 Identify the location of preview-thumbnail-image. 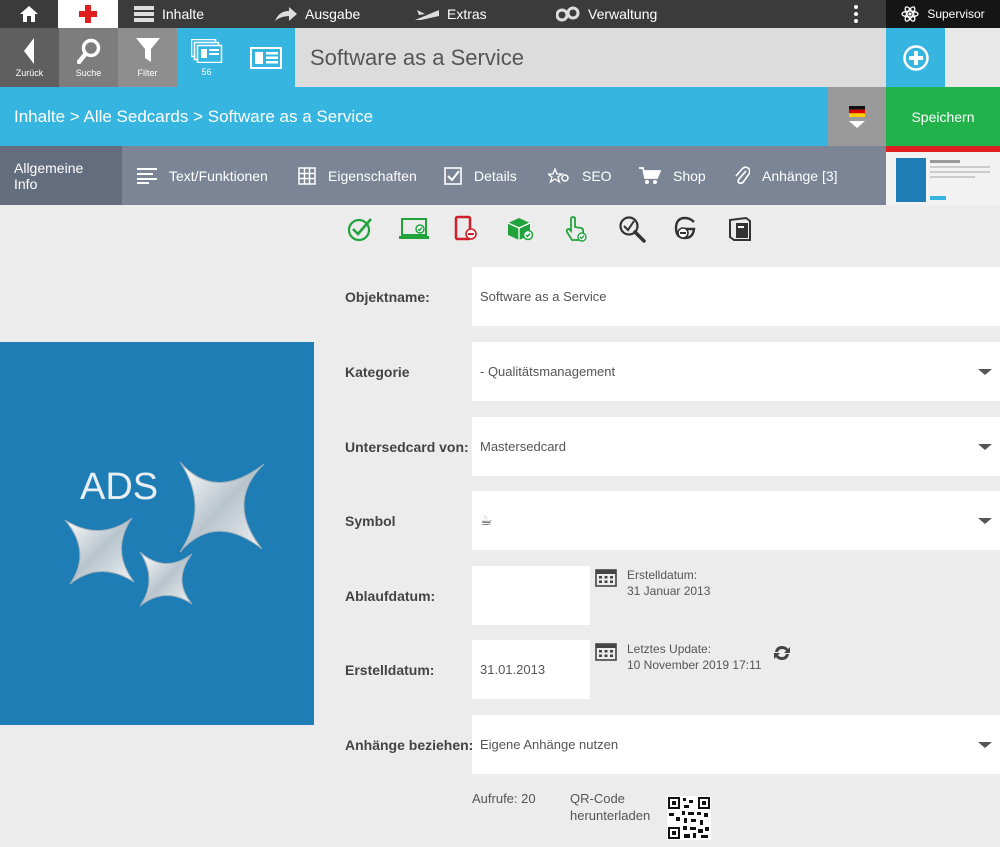
(943, 175).